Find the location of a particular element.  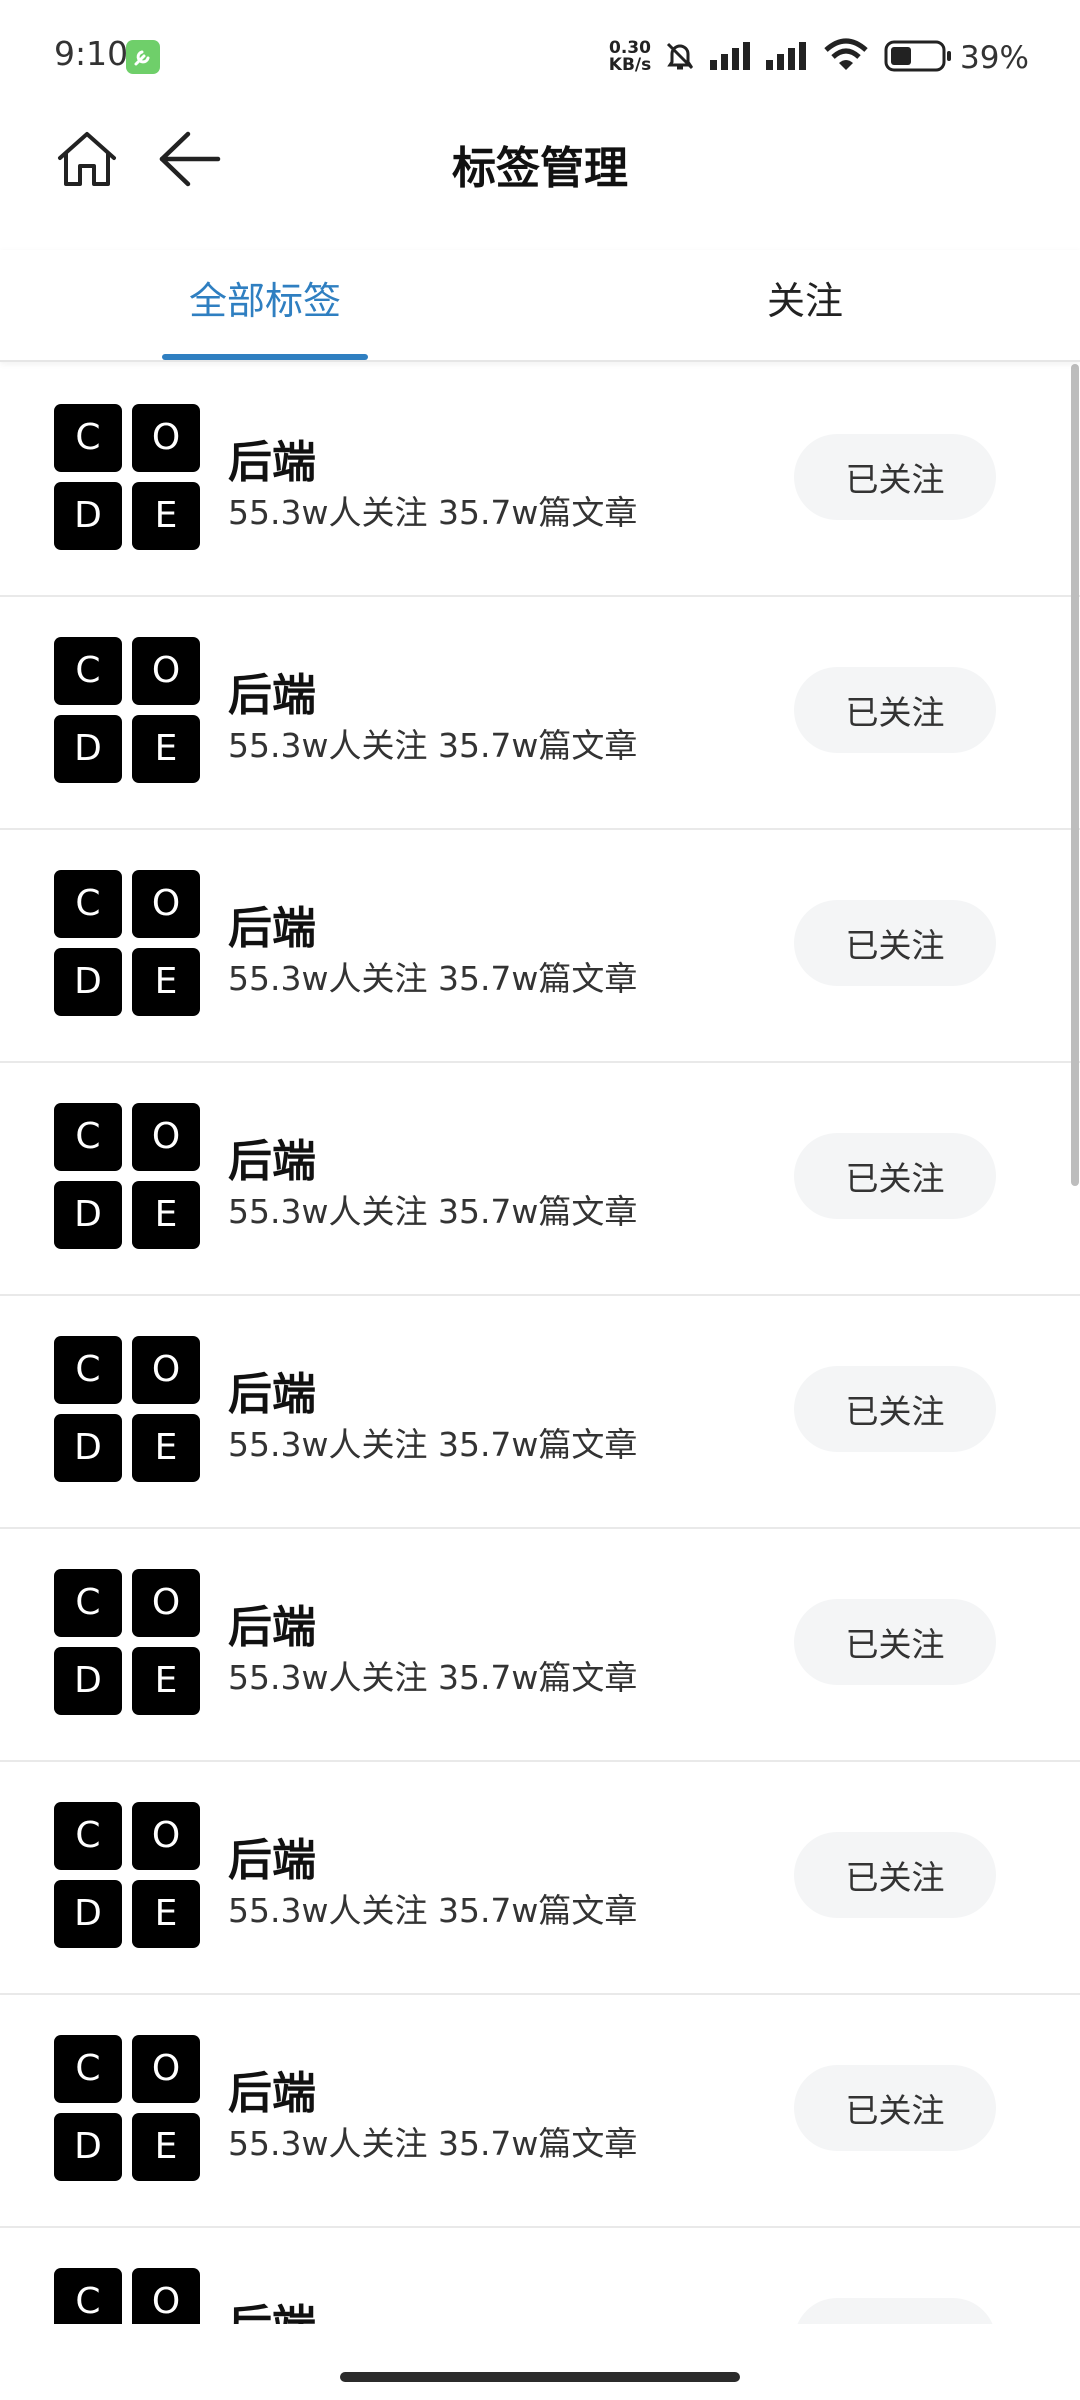

tab-bar: 全部标签 关注 is located at coordinates (540, 306).